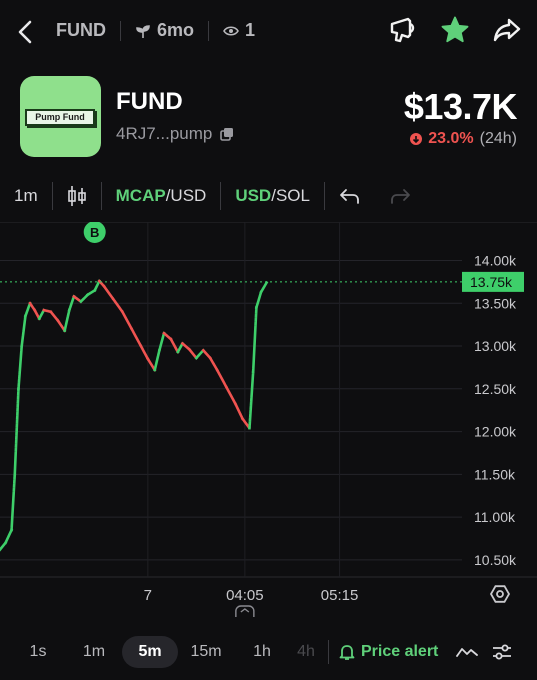 Image resolution: width=537 pixels, height=680 pixels. What do you see at coordinates (38, 652) in the screenshot?
I see `timeframe-1s: 1s` at bounding box center [38, 652].